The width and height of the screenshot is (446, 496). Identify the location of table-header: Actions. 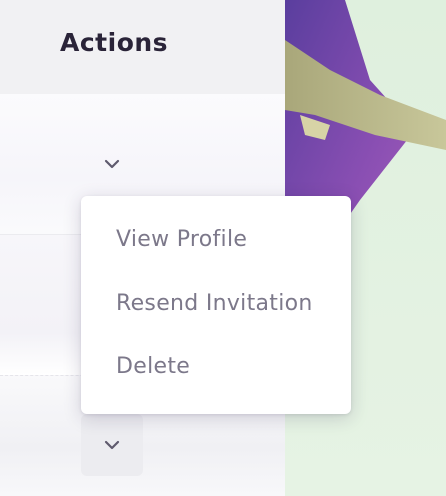
(142, 47).